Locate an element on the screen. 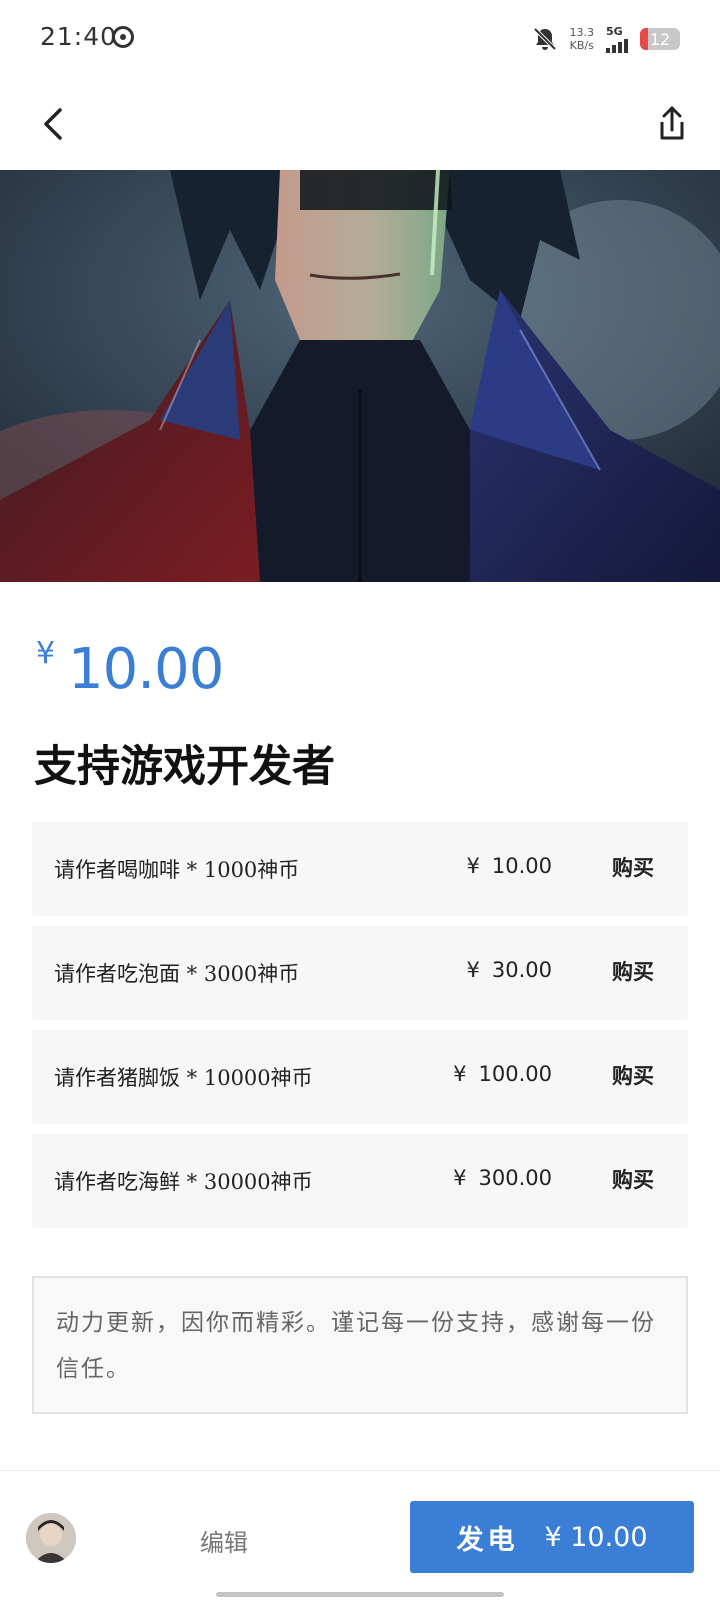 This screenshot has height=1601, width=720. tier-price: ¥30.00 is located at coordinates (510, 970).